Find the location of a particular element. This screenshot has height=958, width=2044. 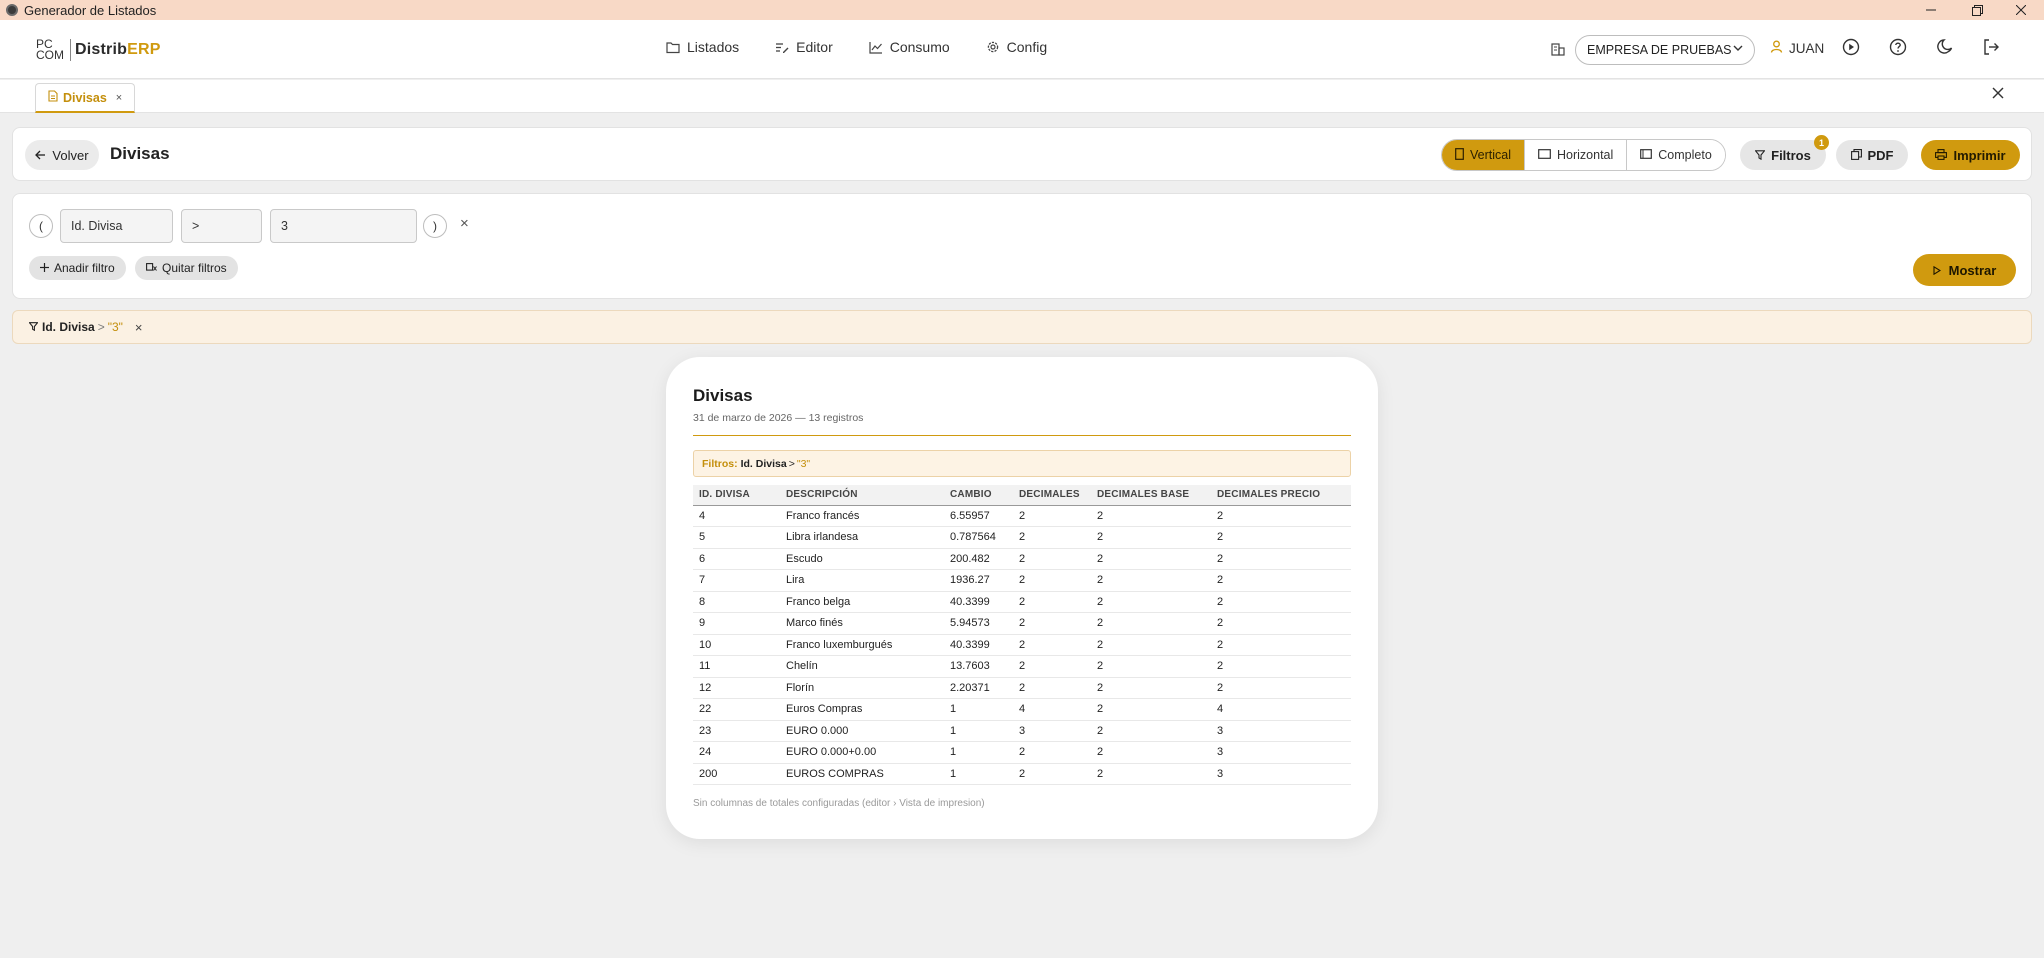

nav-config: Config is located at coordinates (1016, 47).